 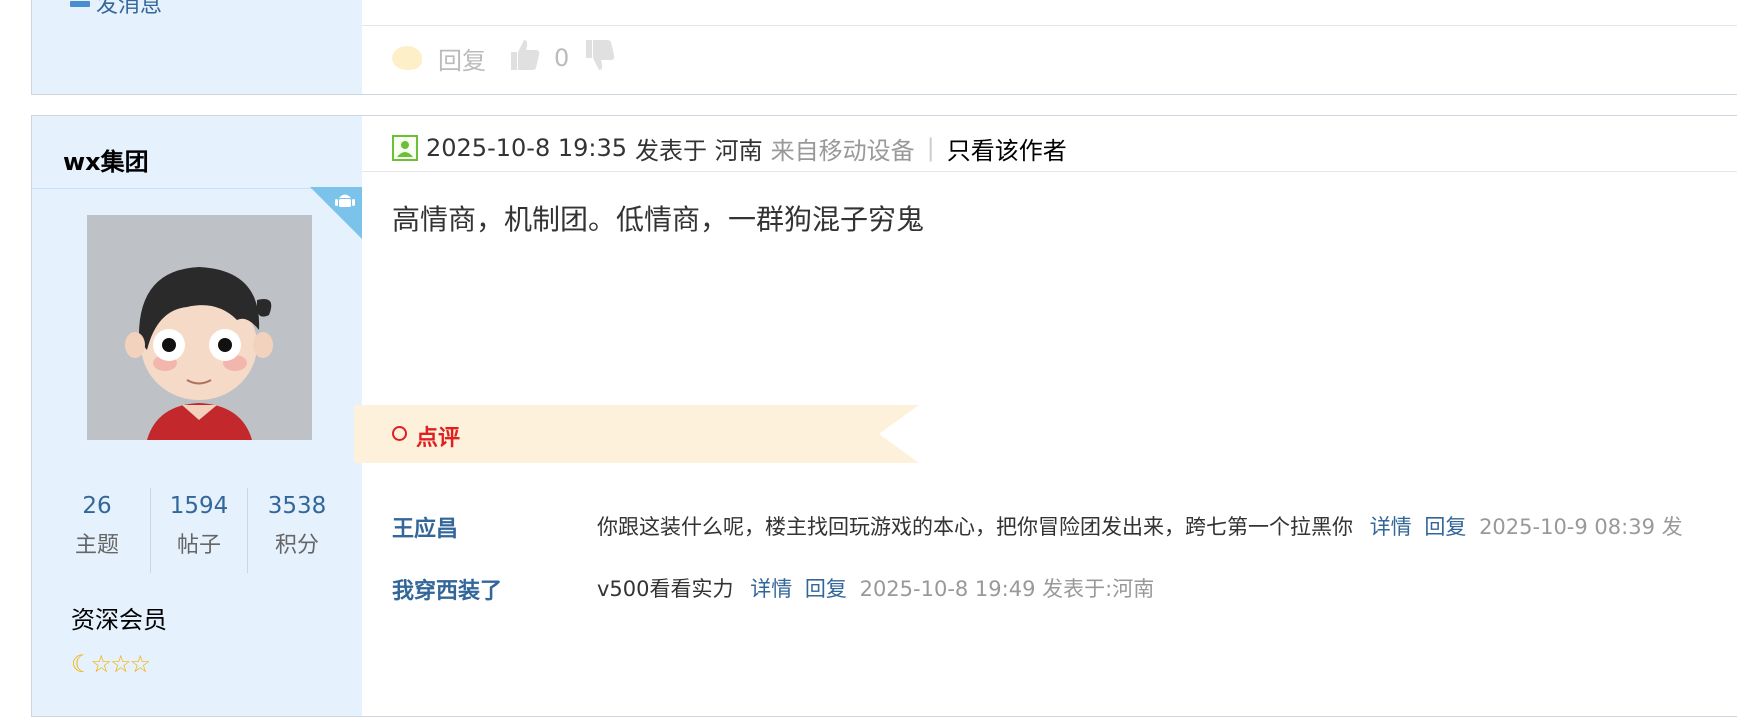 I want to click on prev-post-actions: 回复 0, so click(x=505, y=58).